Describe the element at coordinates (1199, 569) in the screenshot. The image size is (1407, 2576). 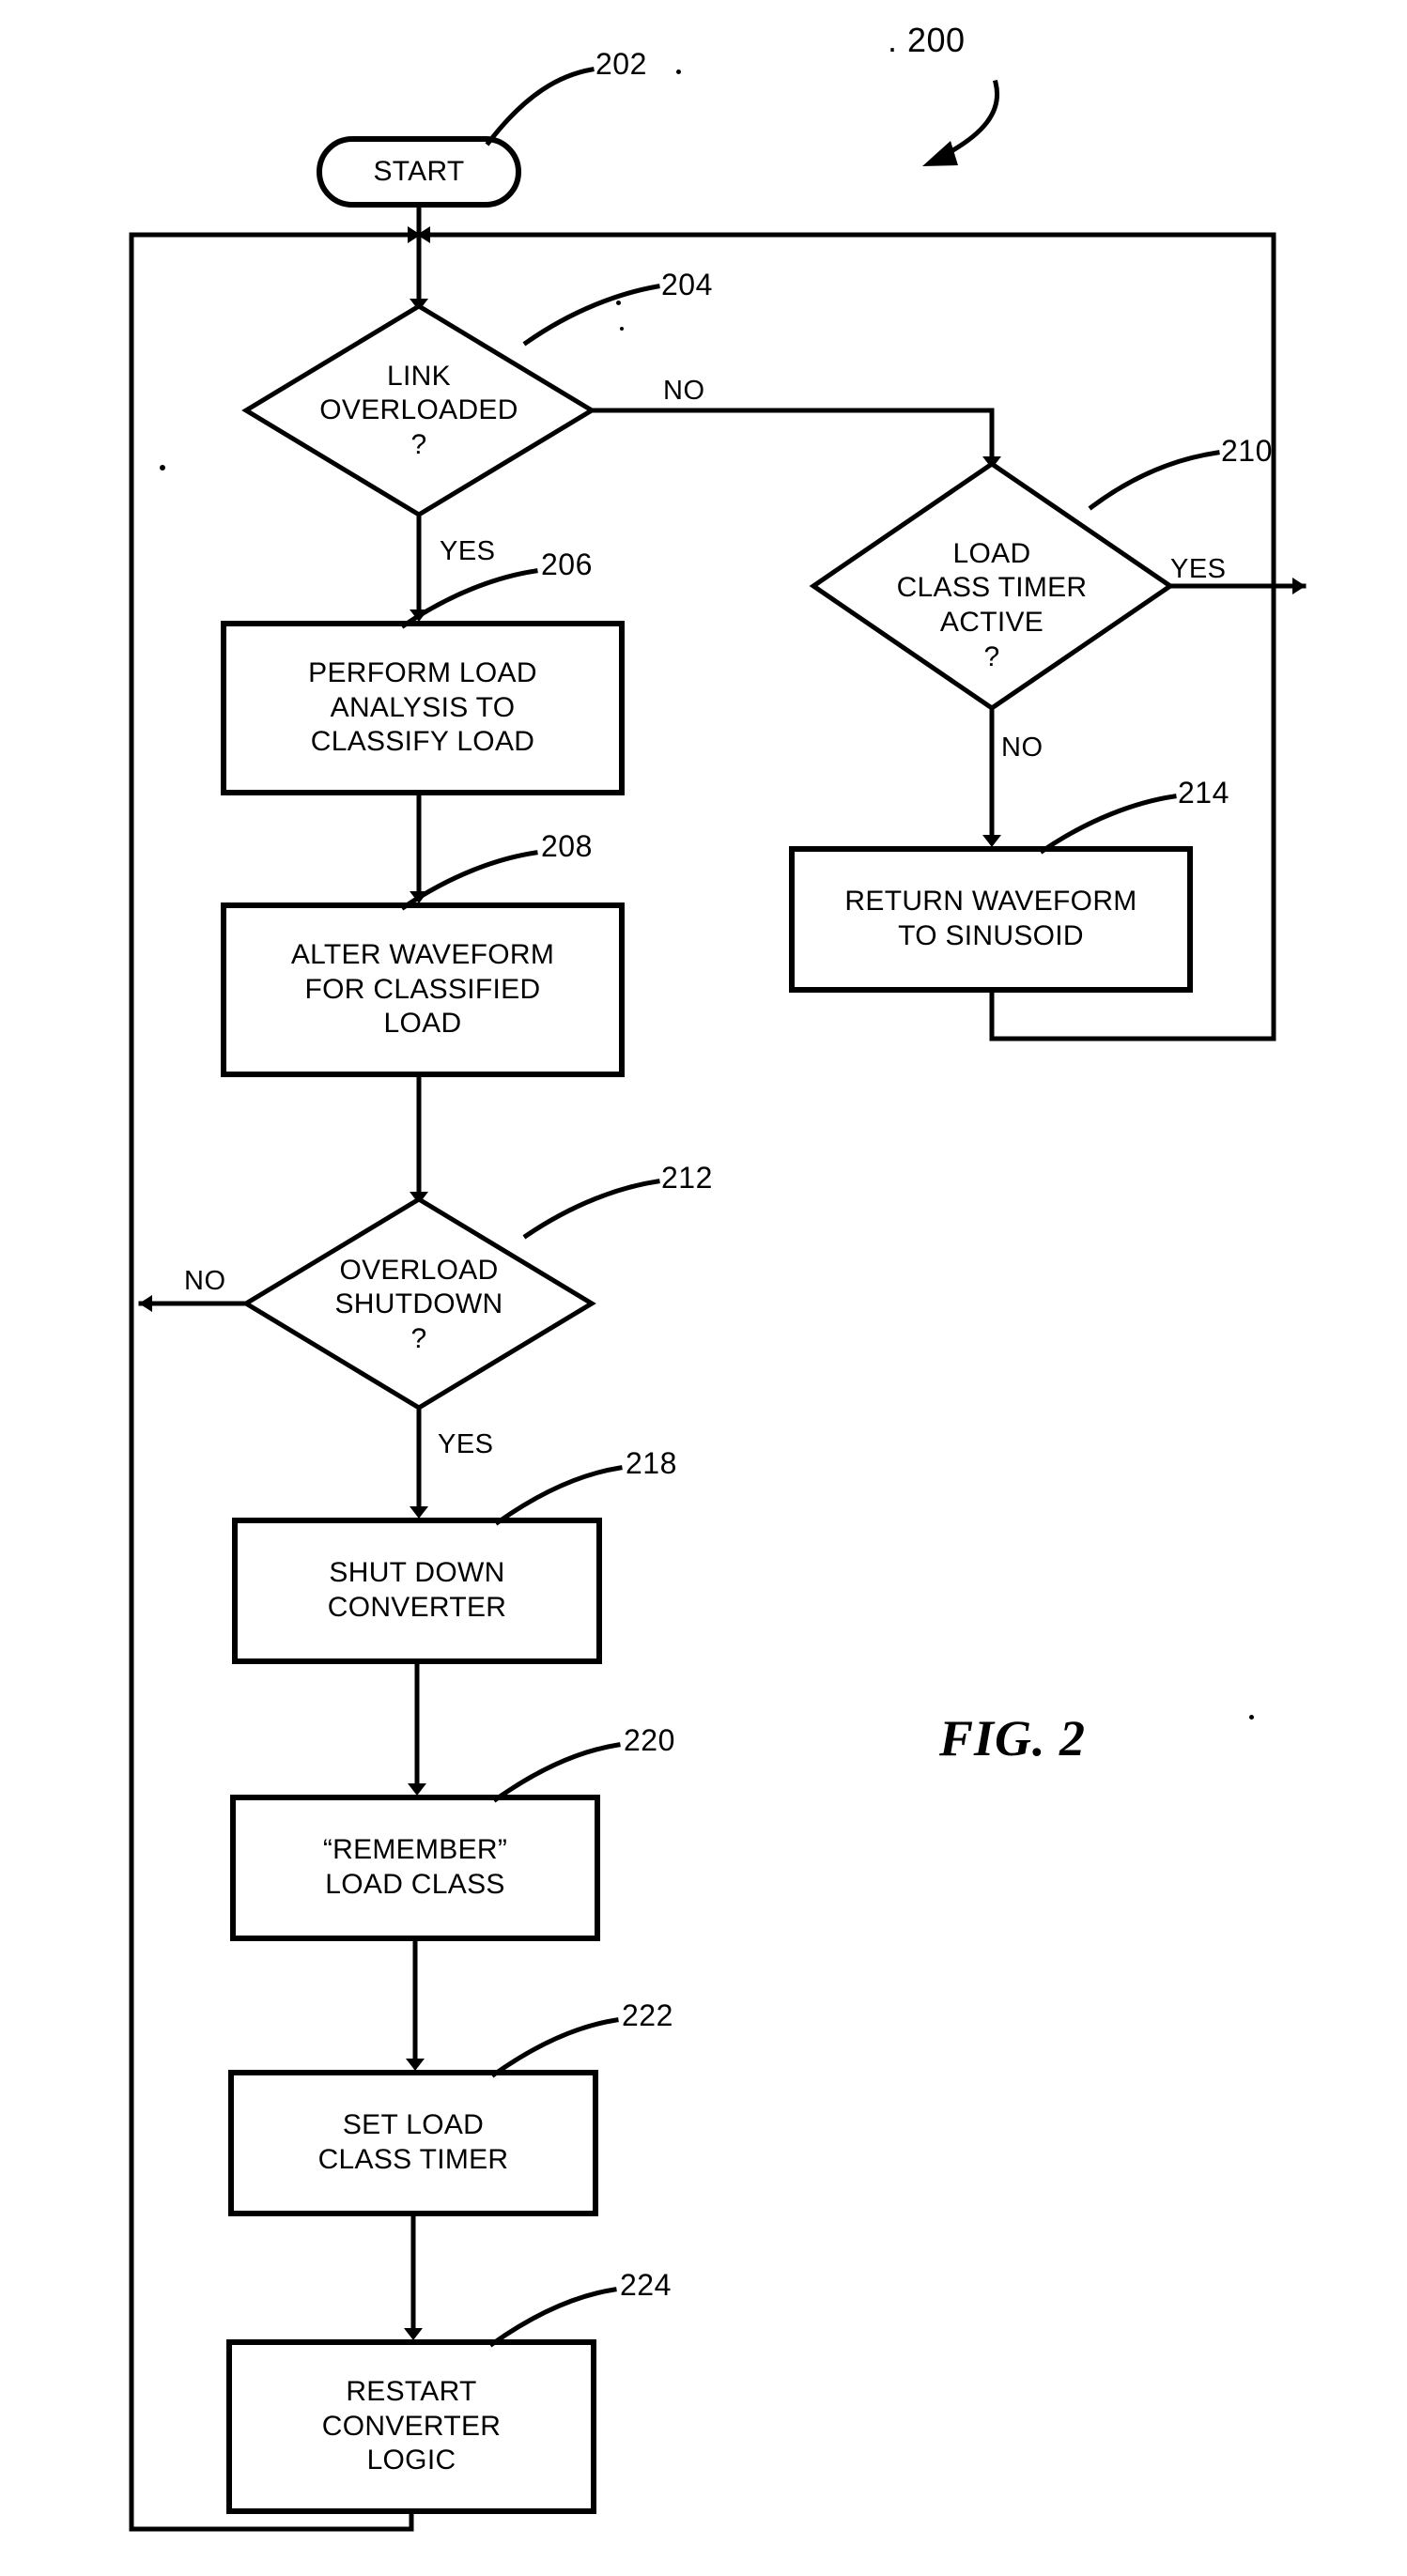
I see `edge-label-timer-active-yes: YES` at that location.